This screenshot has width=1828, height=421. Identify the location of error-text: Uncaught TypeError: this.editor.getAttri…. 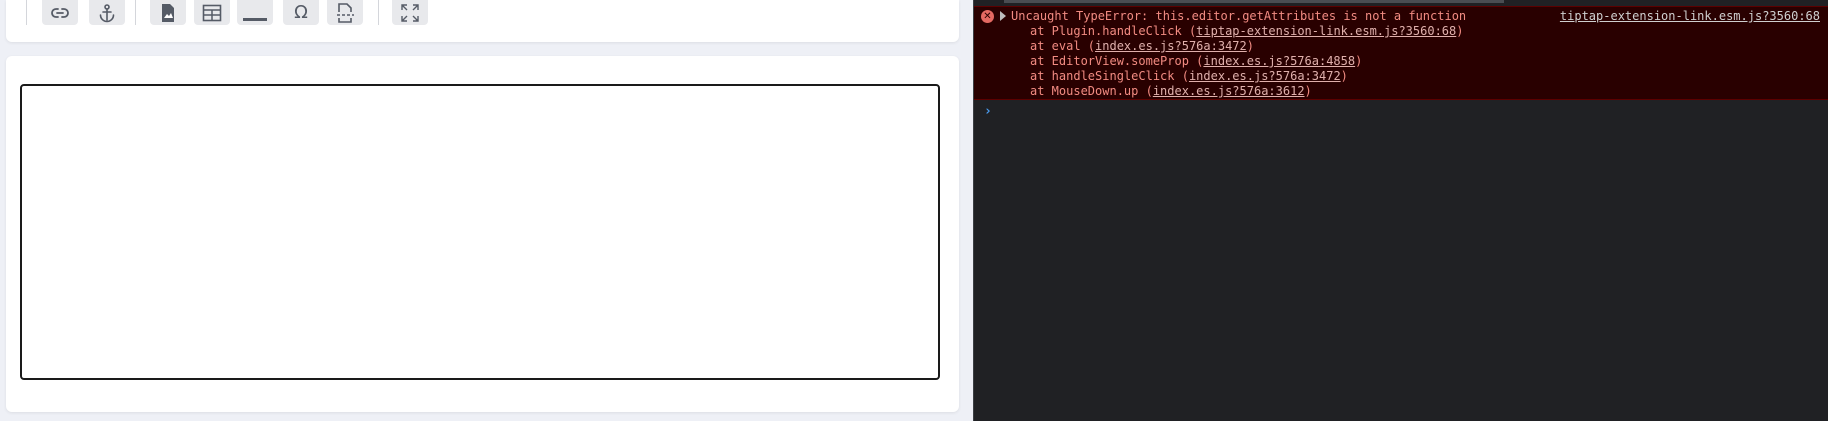
(1239, 16).